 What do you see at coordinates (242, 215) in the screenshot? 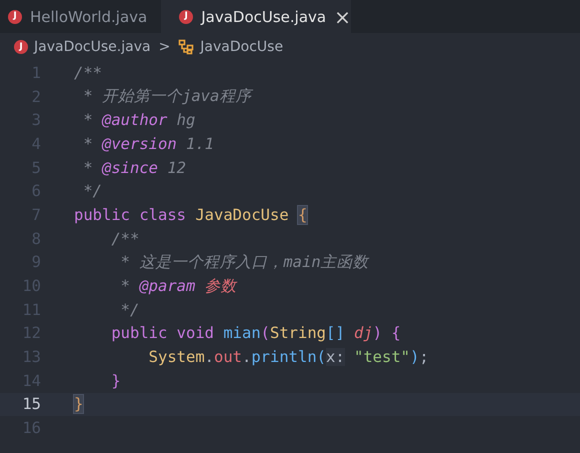
I see `type-name: JavaDocUse` at bounding box center [242, 215].